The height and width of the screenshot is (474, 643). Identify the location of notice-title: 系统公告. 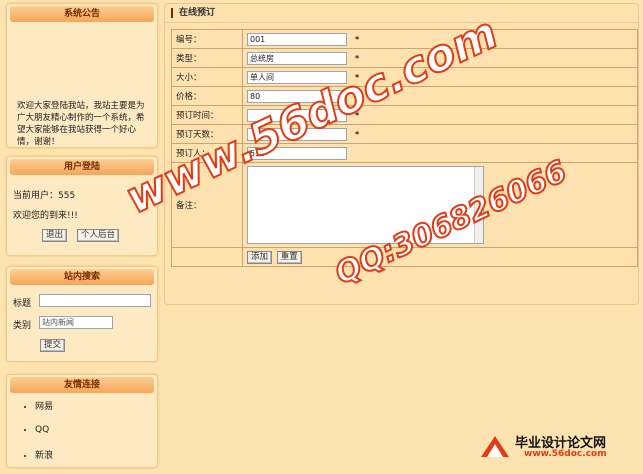
(82, 14).